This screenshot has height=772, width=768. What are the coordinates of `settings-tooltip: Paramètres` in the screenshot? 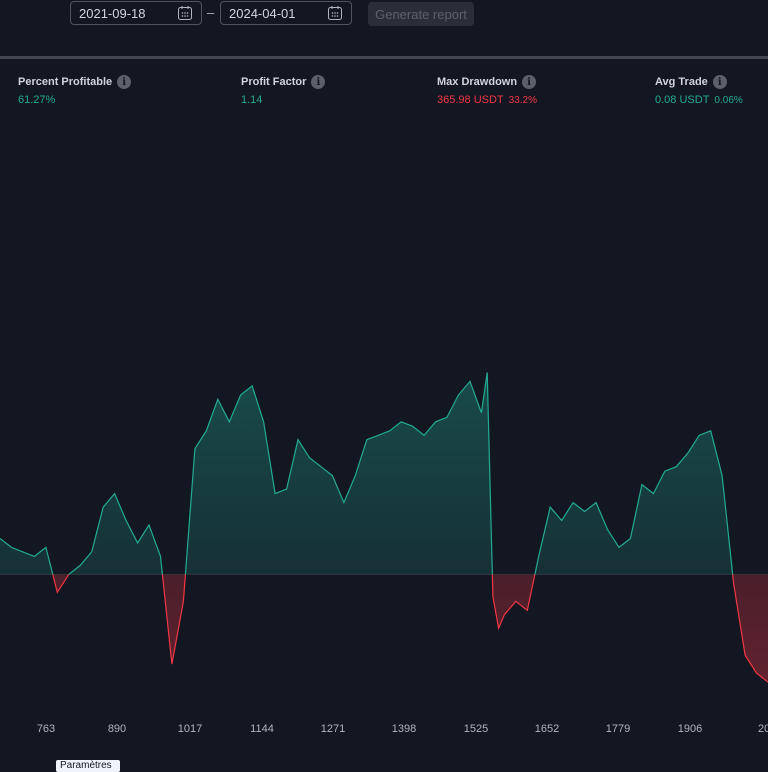 It's located at (88, 766).